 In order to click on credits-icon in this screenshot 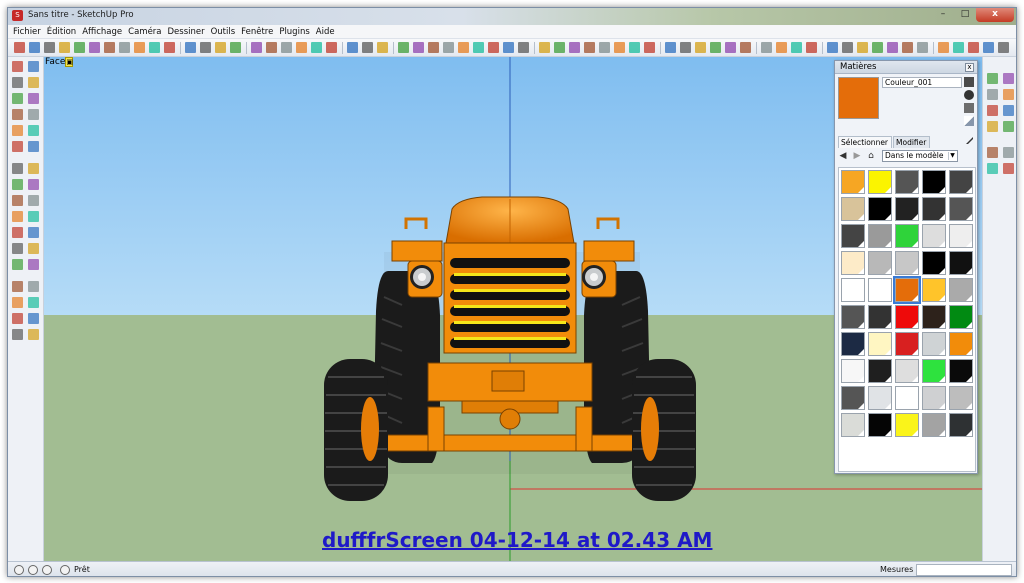, I will do `click(33, 570)`.